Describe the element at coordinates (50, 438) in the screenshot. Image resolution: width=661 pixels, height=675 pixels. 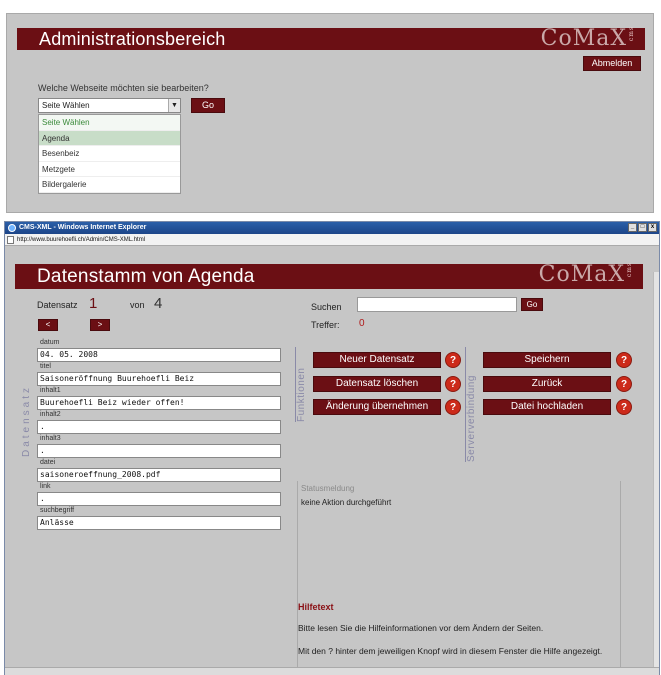
I see `field-label-inhalt3: inhalt3` at that location.